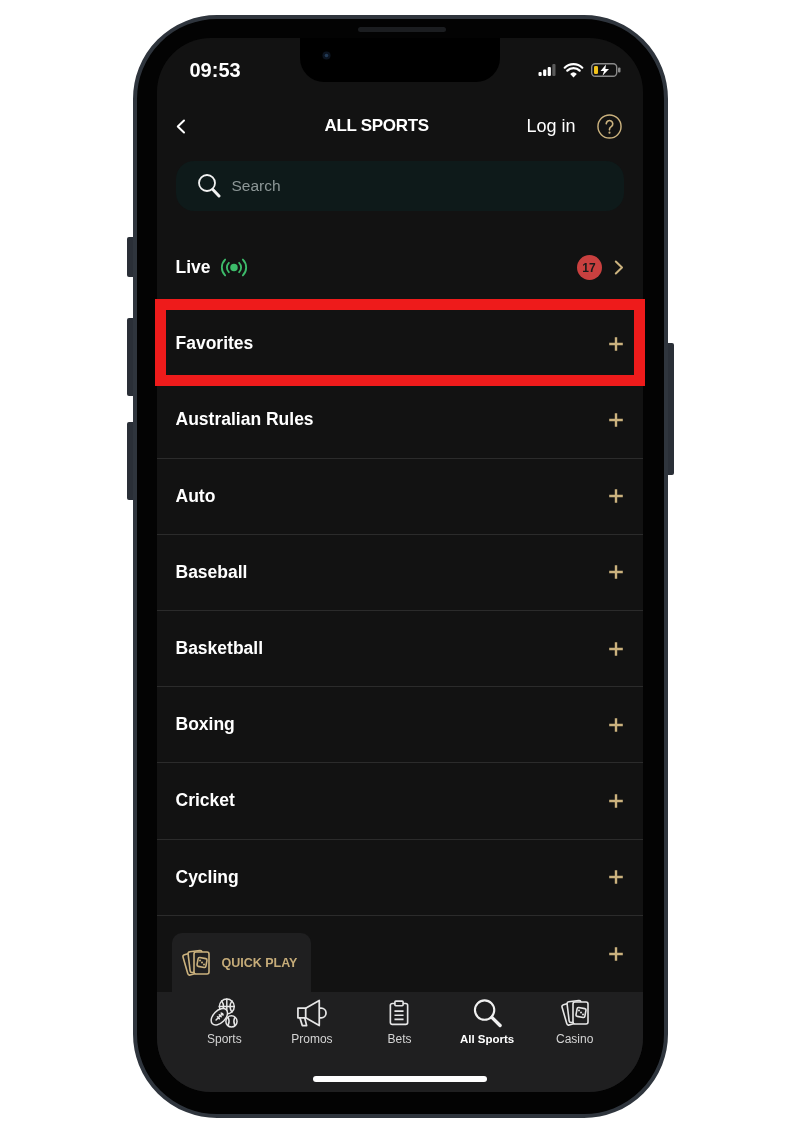 This screenshot has height=1132, width=800. Describe the element at coordinates (589, 268) in the screenshot. I see `count-badge: 17` at that location.